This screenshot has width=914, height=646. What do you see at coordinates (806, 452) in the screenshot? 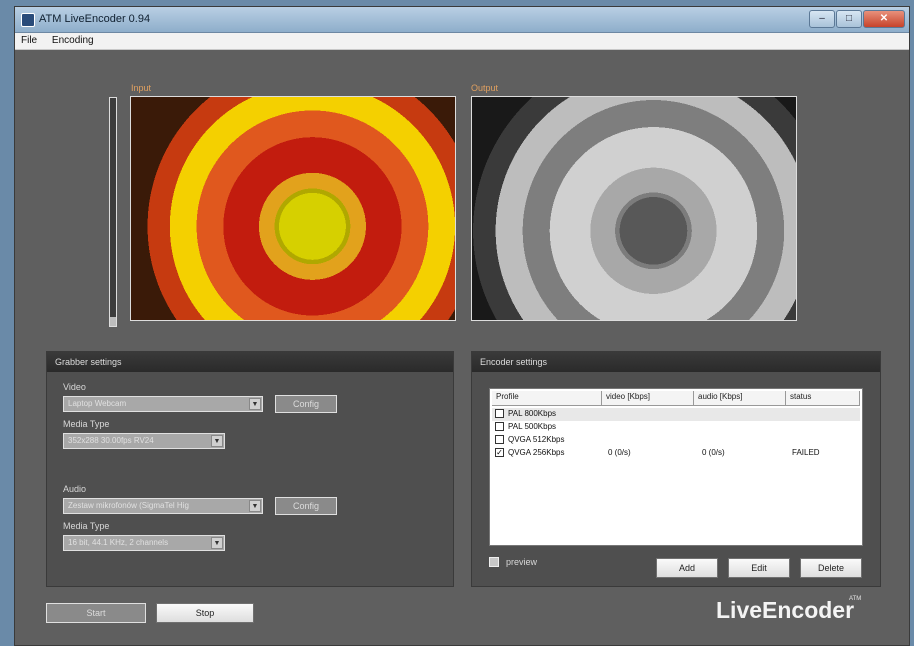
I see `profile-status: FAILED` at bounding box center [806, 452].